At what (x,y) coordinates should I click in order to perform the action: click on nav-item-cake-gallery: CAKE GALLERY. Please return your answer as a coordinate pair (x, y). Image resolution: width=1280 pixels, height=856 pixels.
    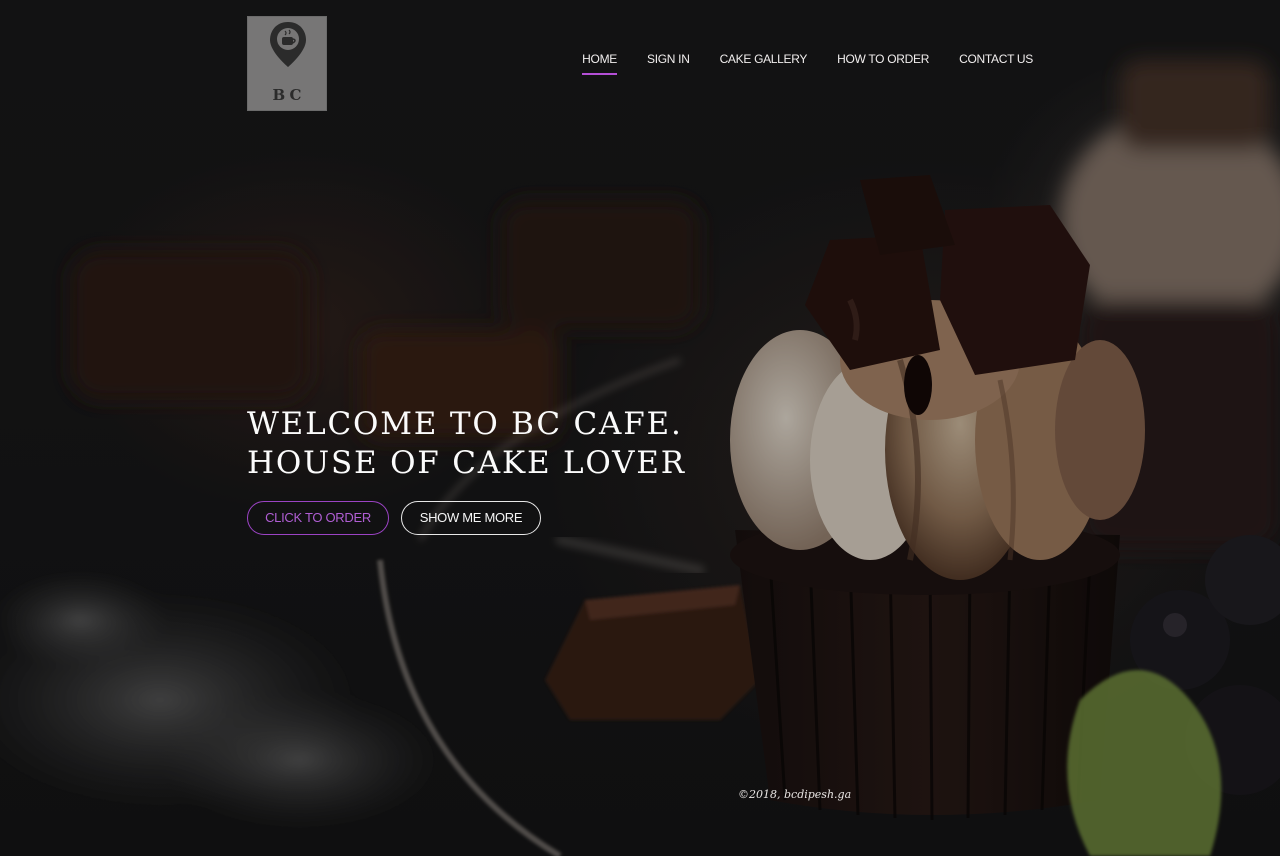
    Looking at the image, I should click on (764, 62).